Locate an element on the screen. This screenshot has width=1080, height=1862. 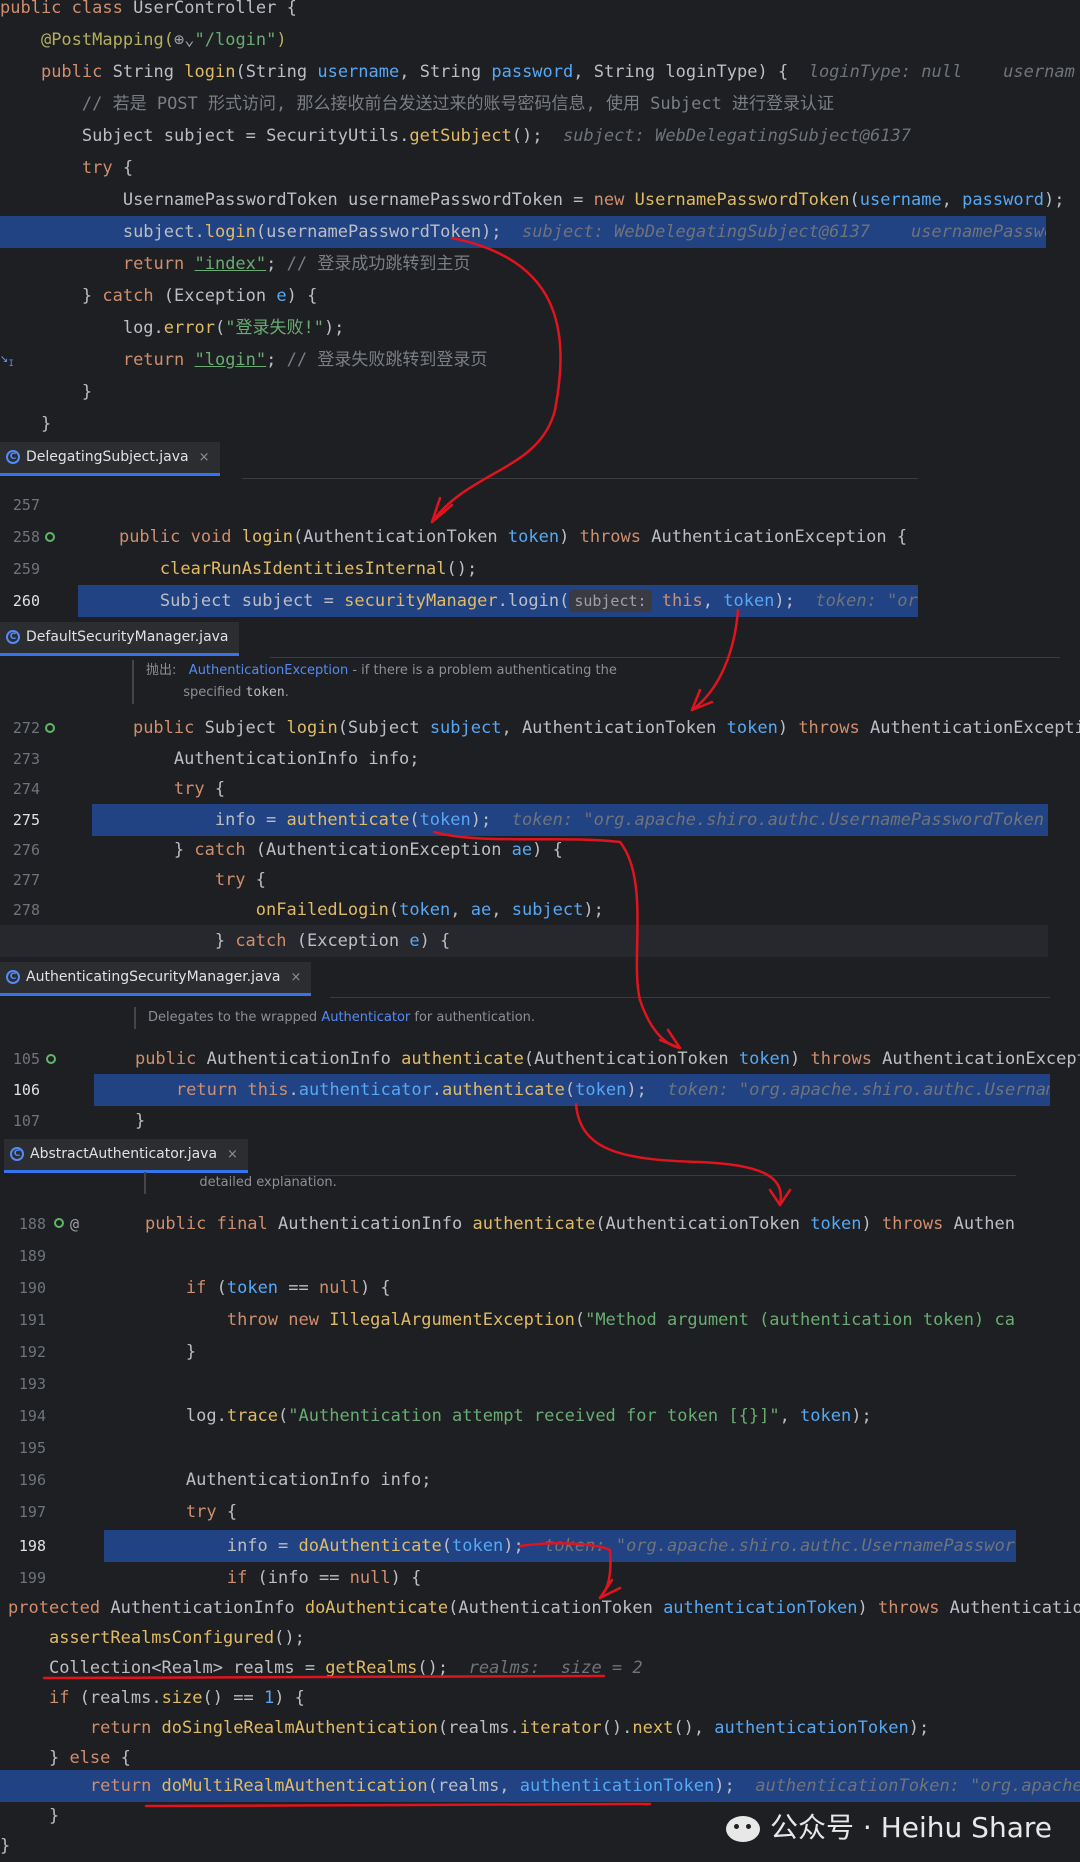
tab-abstract-authenticator: C AbstractAuthenticator.java × is located at coordinates (126, 1156).